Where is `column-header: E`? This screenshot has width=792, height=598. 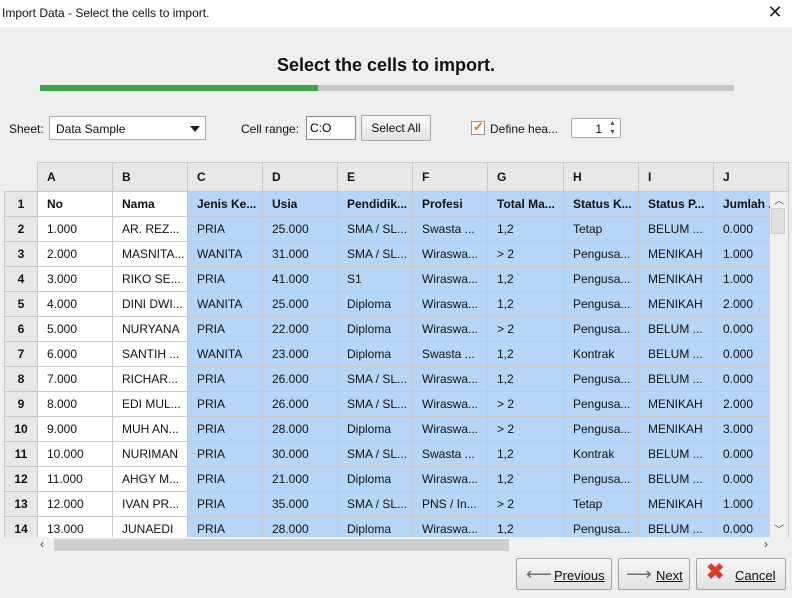
column-header: E is located at coordinates (375, 177).